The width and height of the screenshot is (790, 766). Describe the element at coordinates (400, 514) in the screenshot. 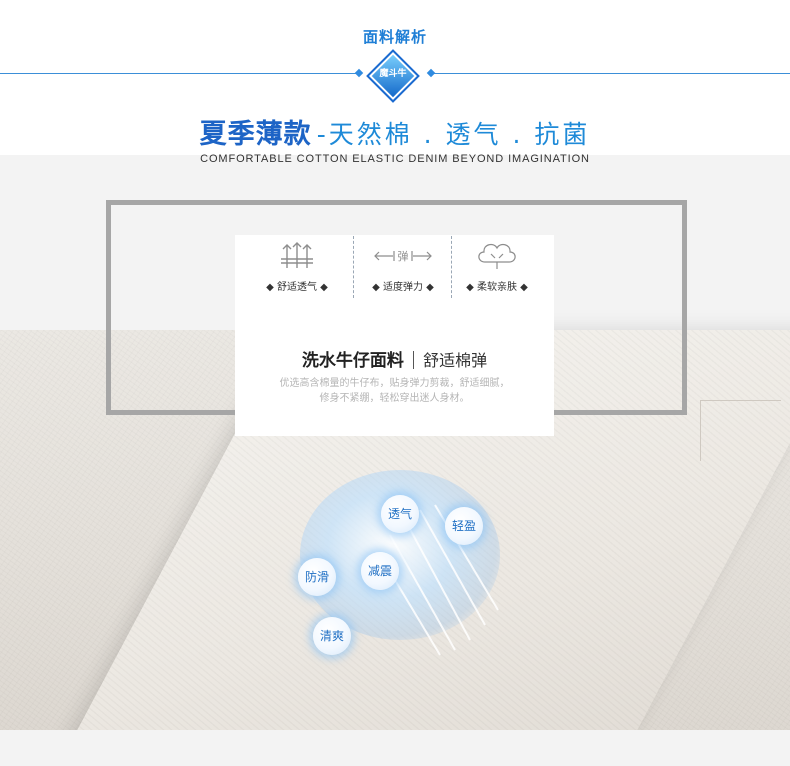

I see `bubble-breathable: 透气` at that location.